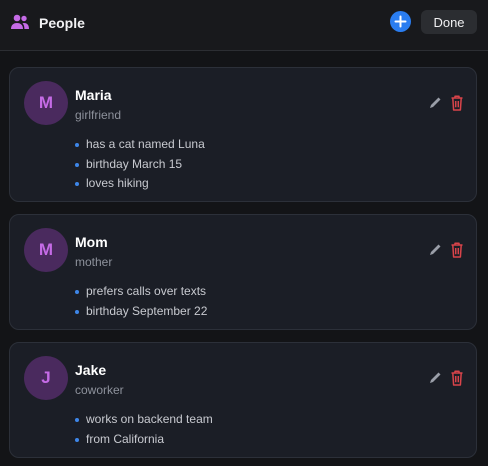  I want to click on list-item: birthday September 22, so click(141, 312).